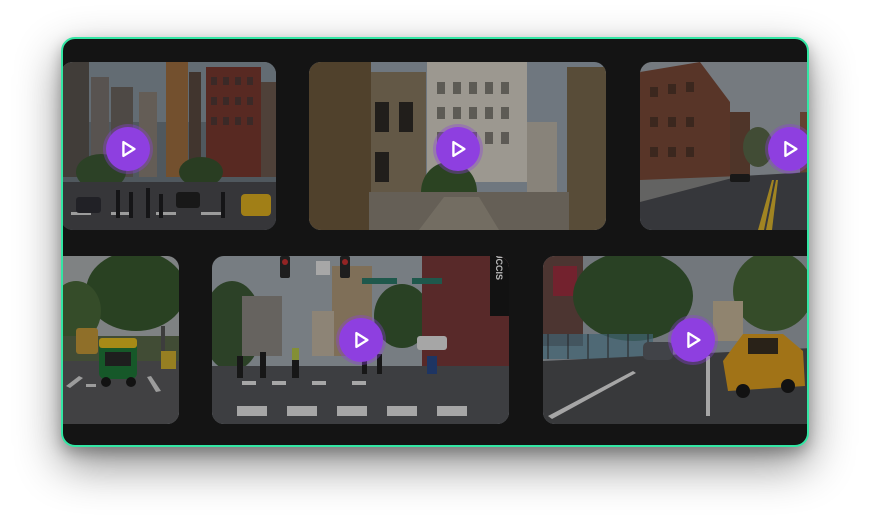  What do you see at coordinates (723, 146) in the screenshot?
I see `video-thumbnail-empty-road` at bounding box center [723, 146].